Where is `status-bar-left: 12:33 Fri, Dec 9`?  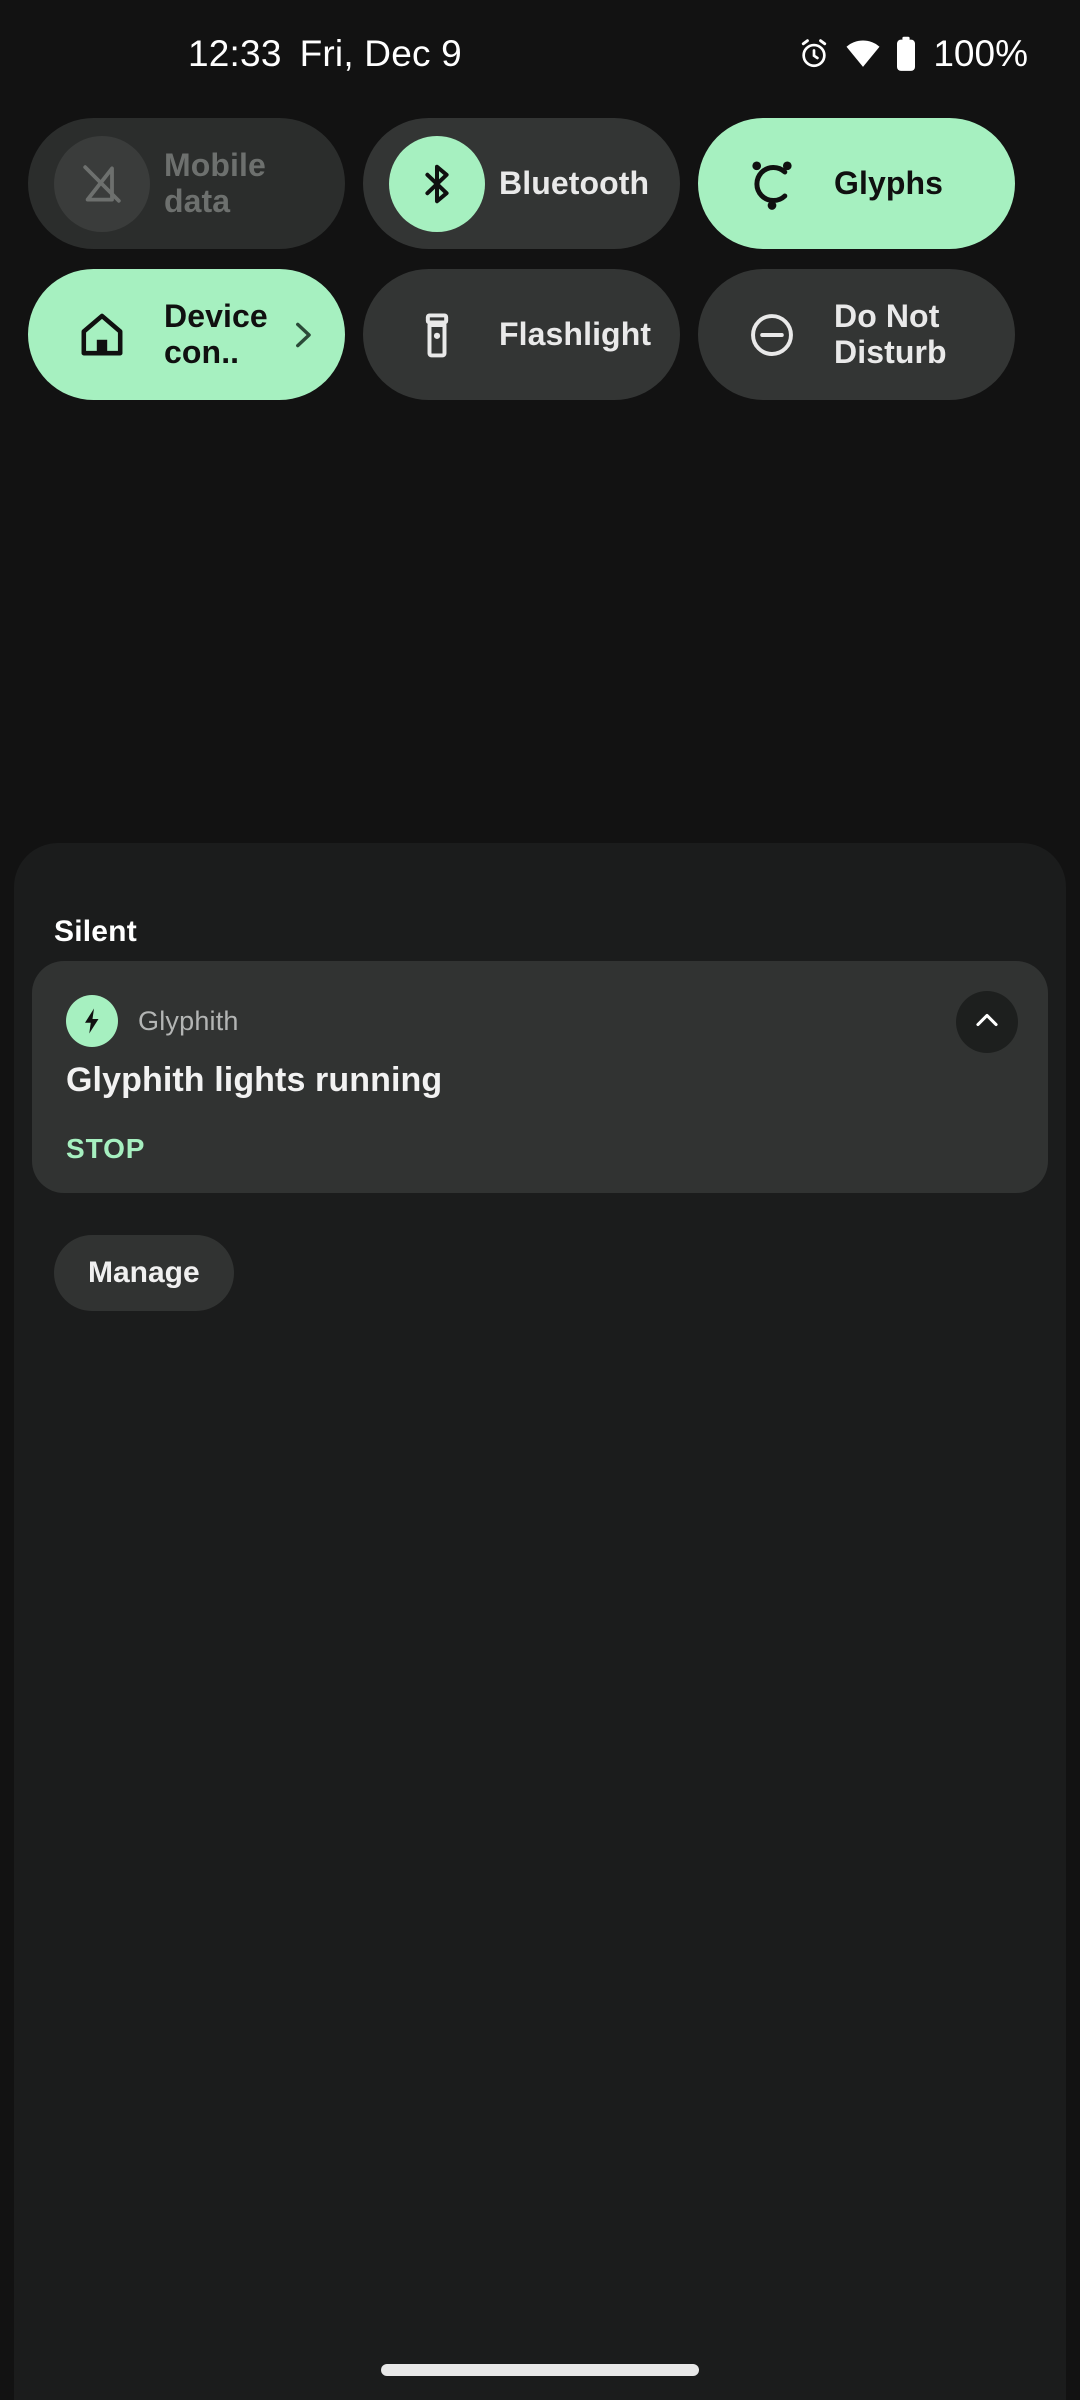
status-bar-left: 12:33 Fri, Dec 9 is located at coordinates (325, 54).